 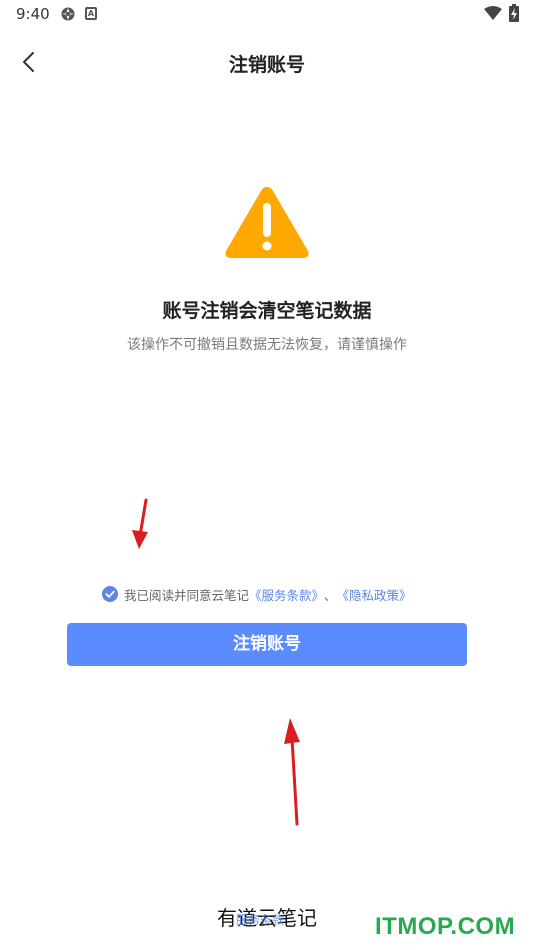 I want to click on status-bar: 9:40 A, so click(x=267, y=14).